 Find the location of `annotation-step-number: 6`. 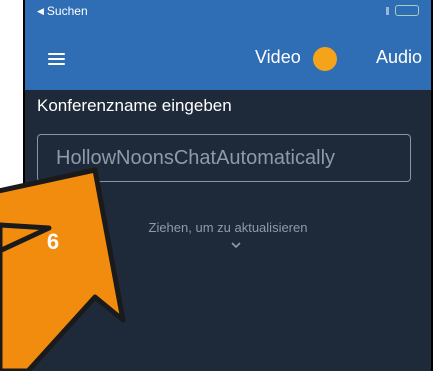

annotation-step-number: 6 is located at coordinates (53, 241).